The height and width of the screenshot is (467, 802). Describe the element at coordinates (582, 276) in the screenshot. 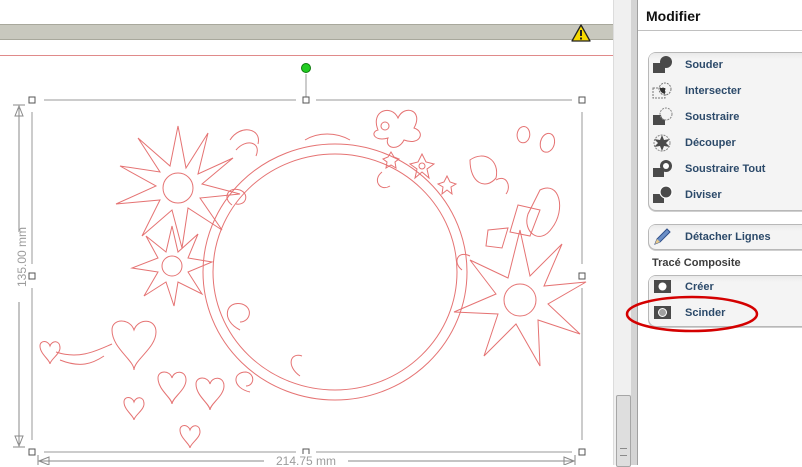

I see `resize-handle-right` at that location.